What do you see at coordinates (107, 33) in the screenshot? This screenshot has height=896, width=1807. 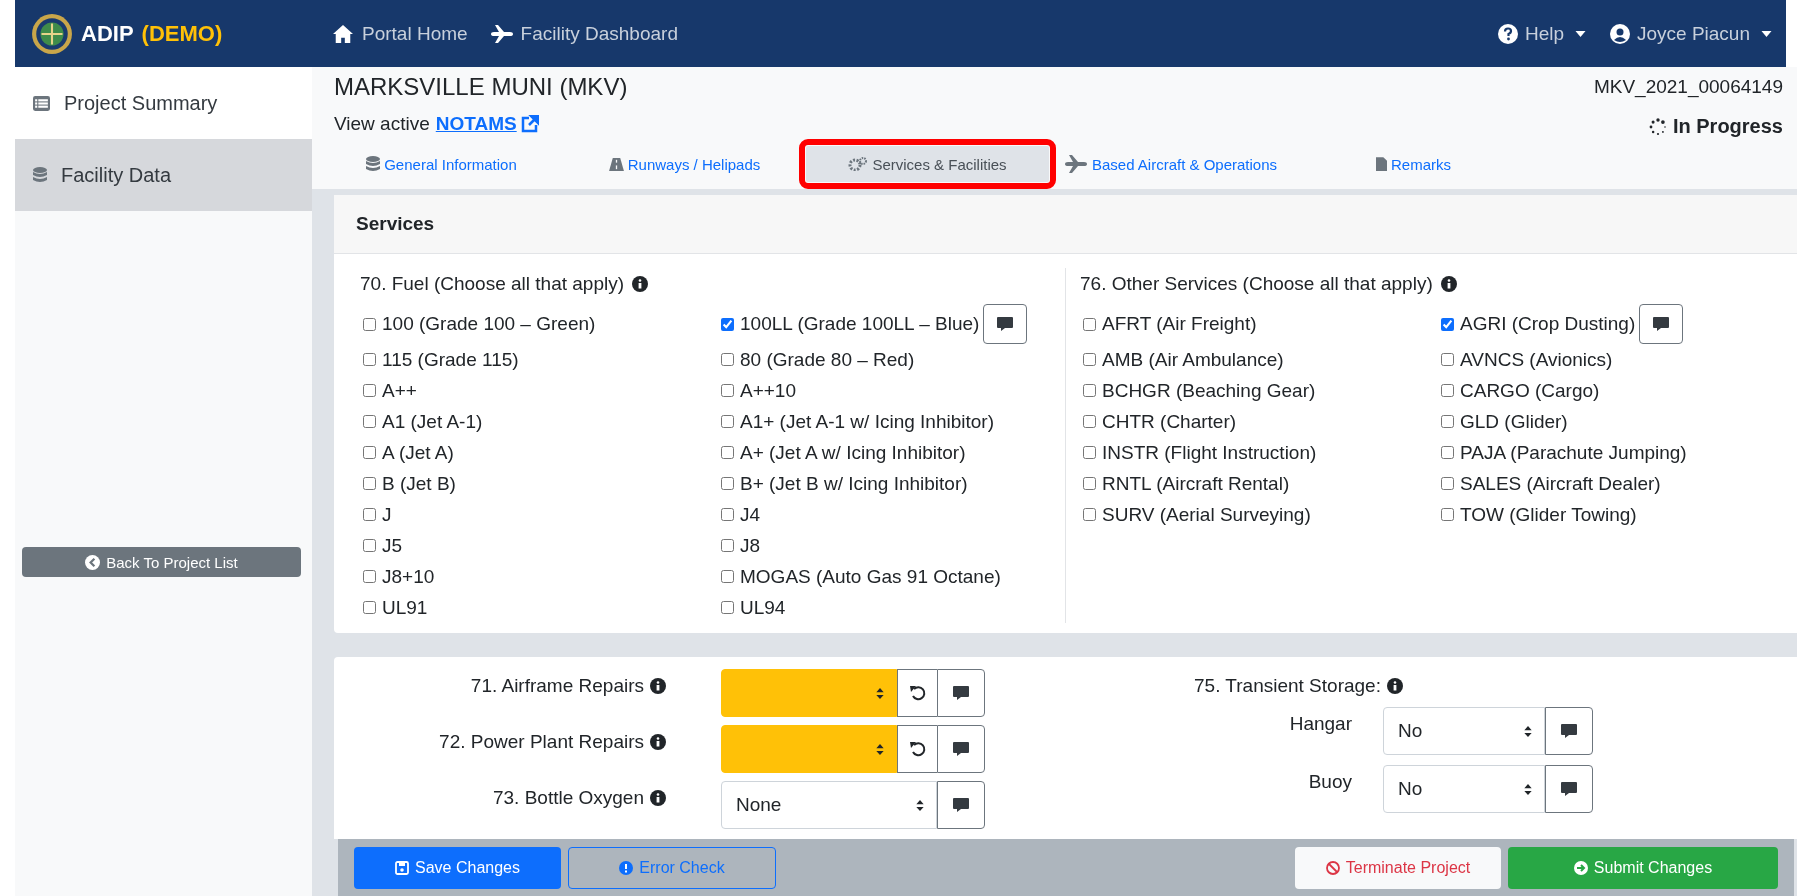 I see `brand-title: ADIP` at bounding box center [107, 33].